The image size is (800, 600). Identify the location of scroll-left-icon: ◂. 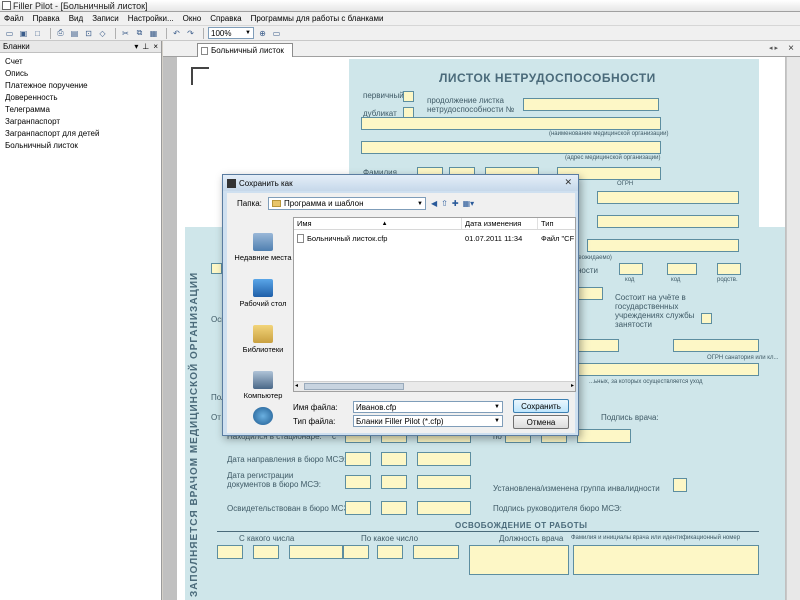
(296, 385).